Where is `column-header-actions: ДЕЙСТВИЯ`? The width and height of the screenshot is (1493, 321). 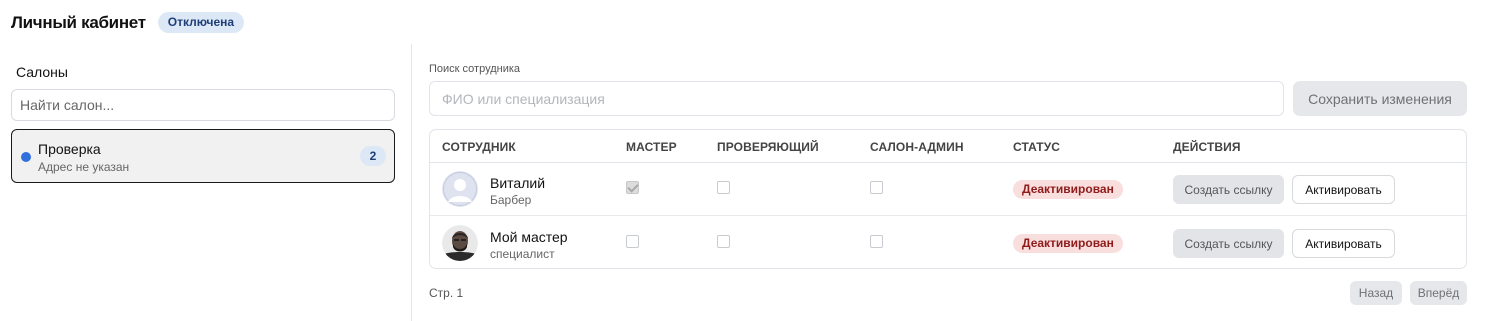
column-header-actions: ДЕЙСТВИЯ is located at coordinates (1207, 147).